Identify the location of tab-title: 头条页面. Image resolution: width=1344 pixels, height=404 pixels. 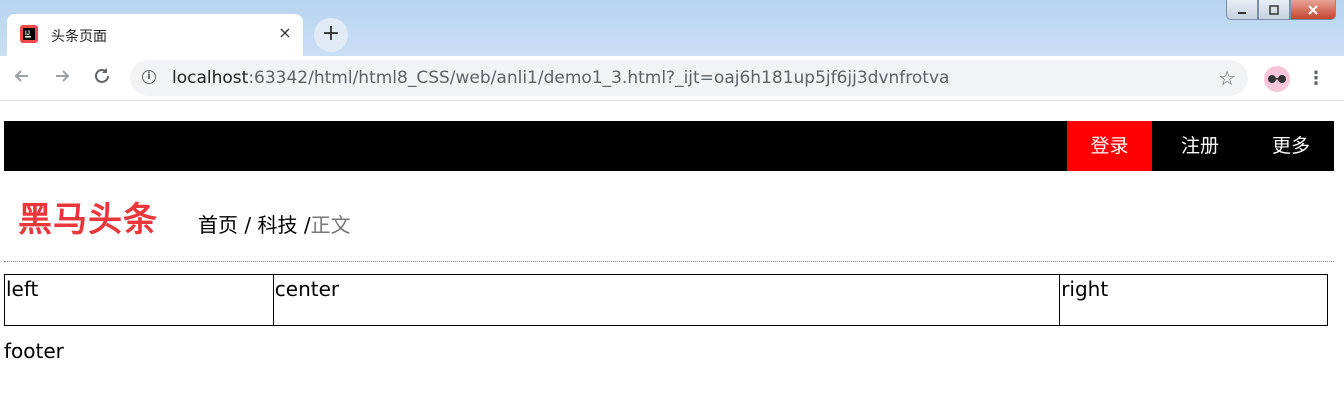
(79, 37).